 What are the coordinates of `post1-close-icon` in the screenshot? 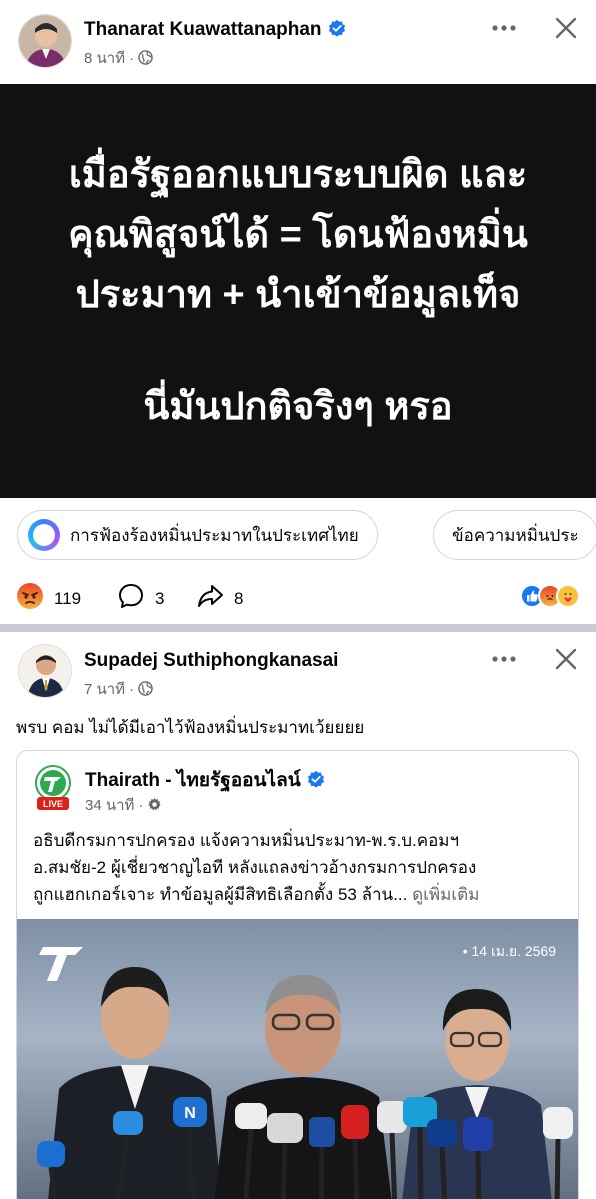 It's located at (566, 28).